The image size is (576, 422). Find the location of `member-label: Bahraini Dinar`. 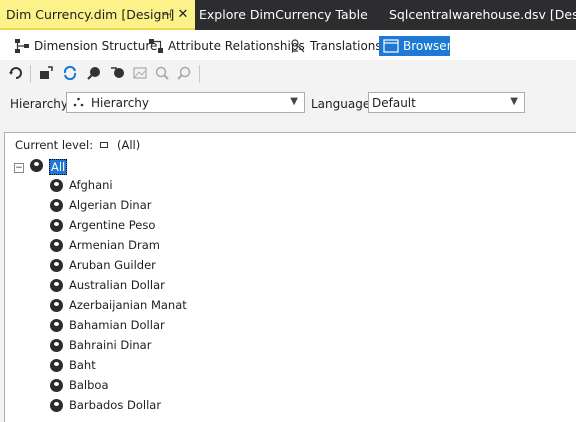

member-label: Bahraini Dinar is located at coordinates (110, 345).